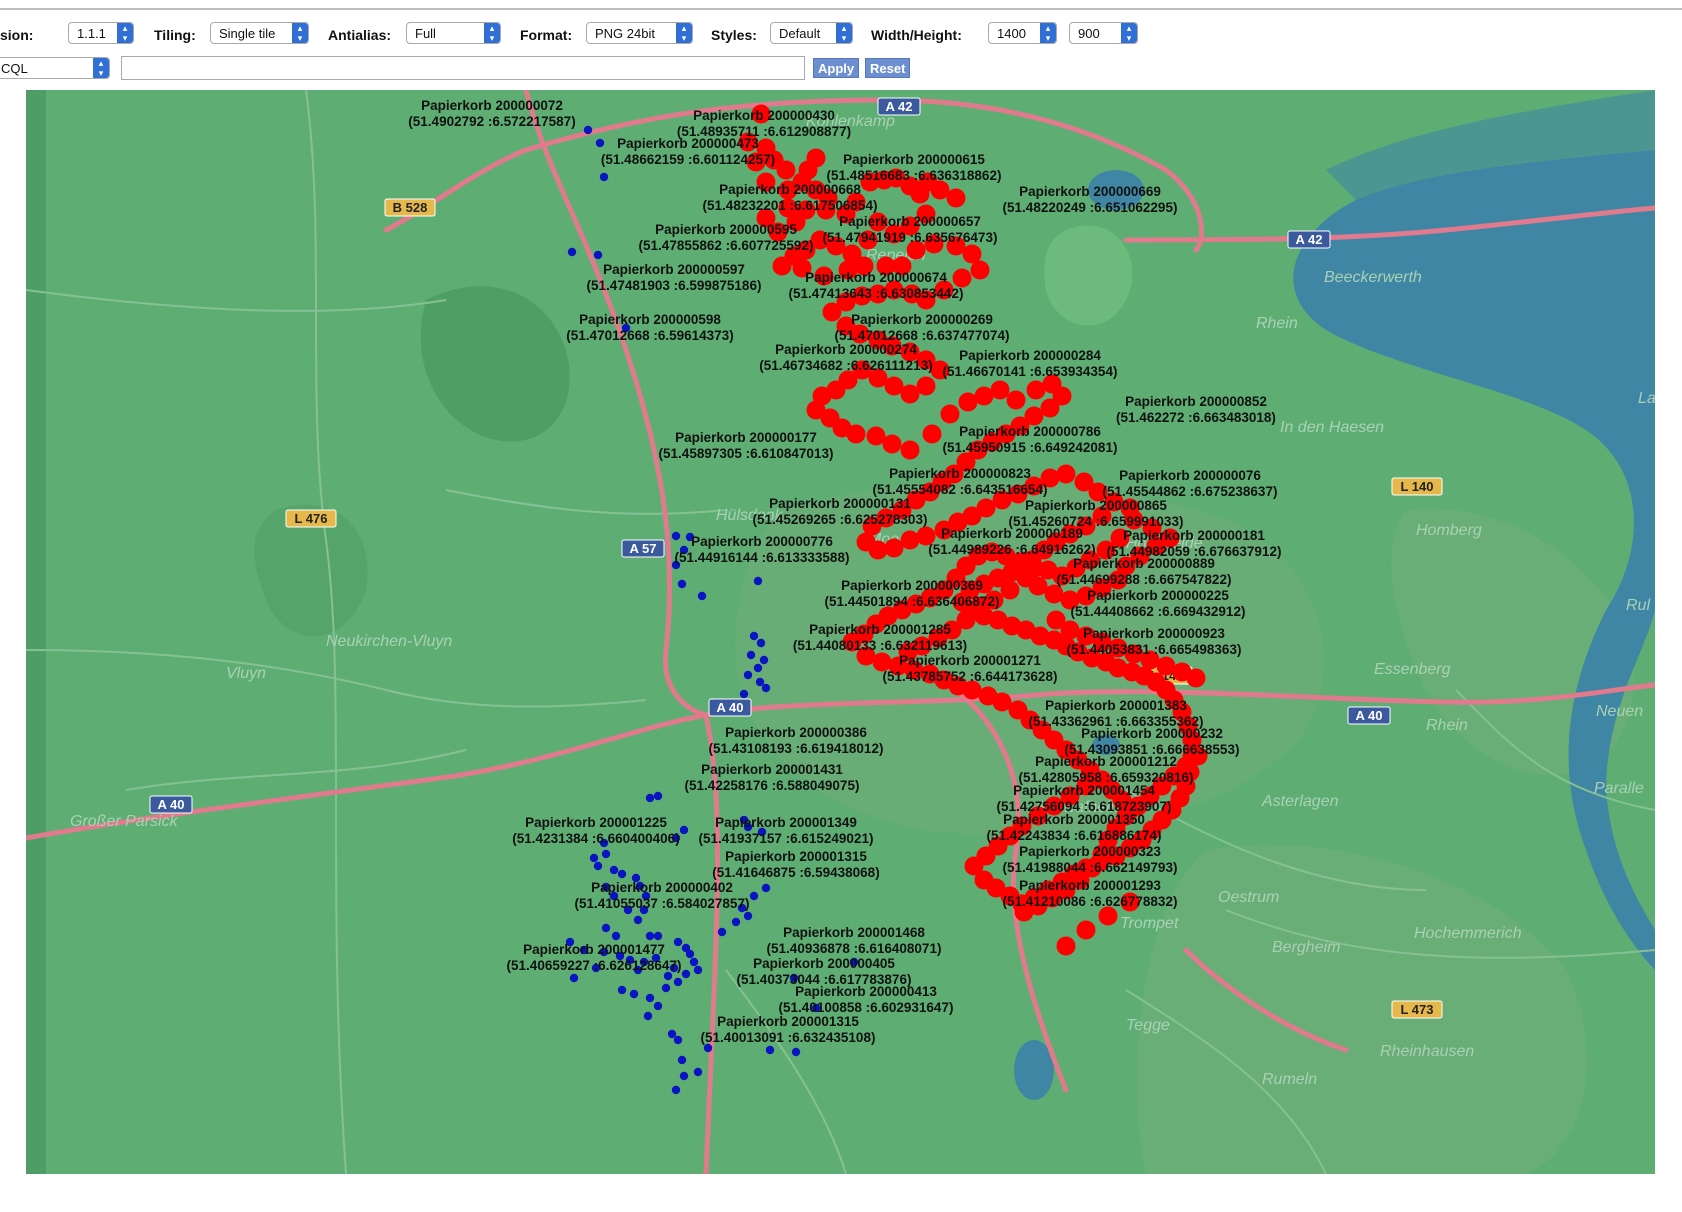 The width and height of the screenshot is (1682, 1212). I want to click on format-select: PNG 24bit ▴ ▾, so click(639, 33).